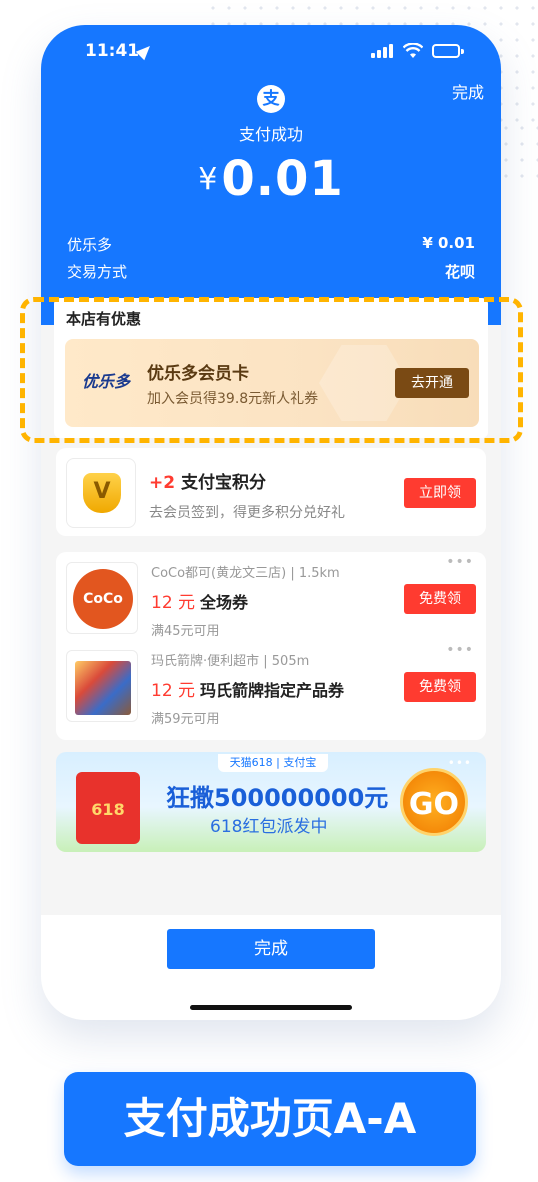 Image resolution: width=538 pixels, height=1182 pixels. What do you see at coordinates (112, 51) in the screenshot?
I see `status-time: 11:41` at bounding box center [112, 51].